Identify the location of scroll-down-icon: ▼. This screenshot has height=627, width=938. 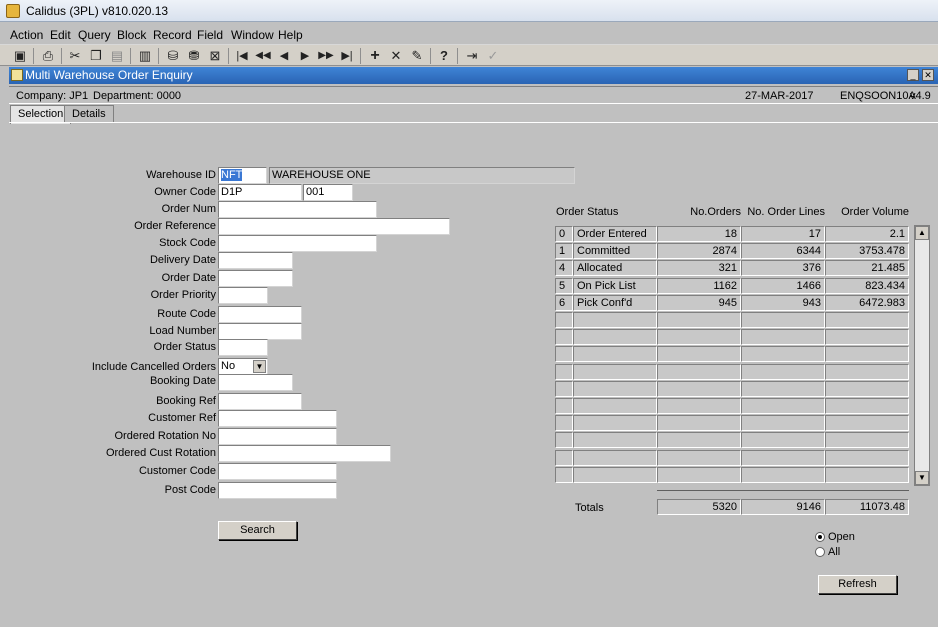
(922, 478).